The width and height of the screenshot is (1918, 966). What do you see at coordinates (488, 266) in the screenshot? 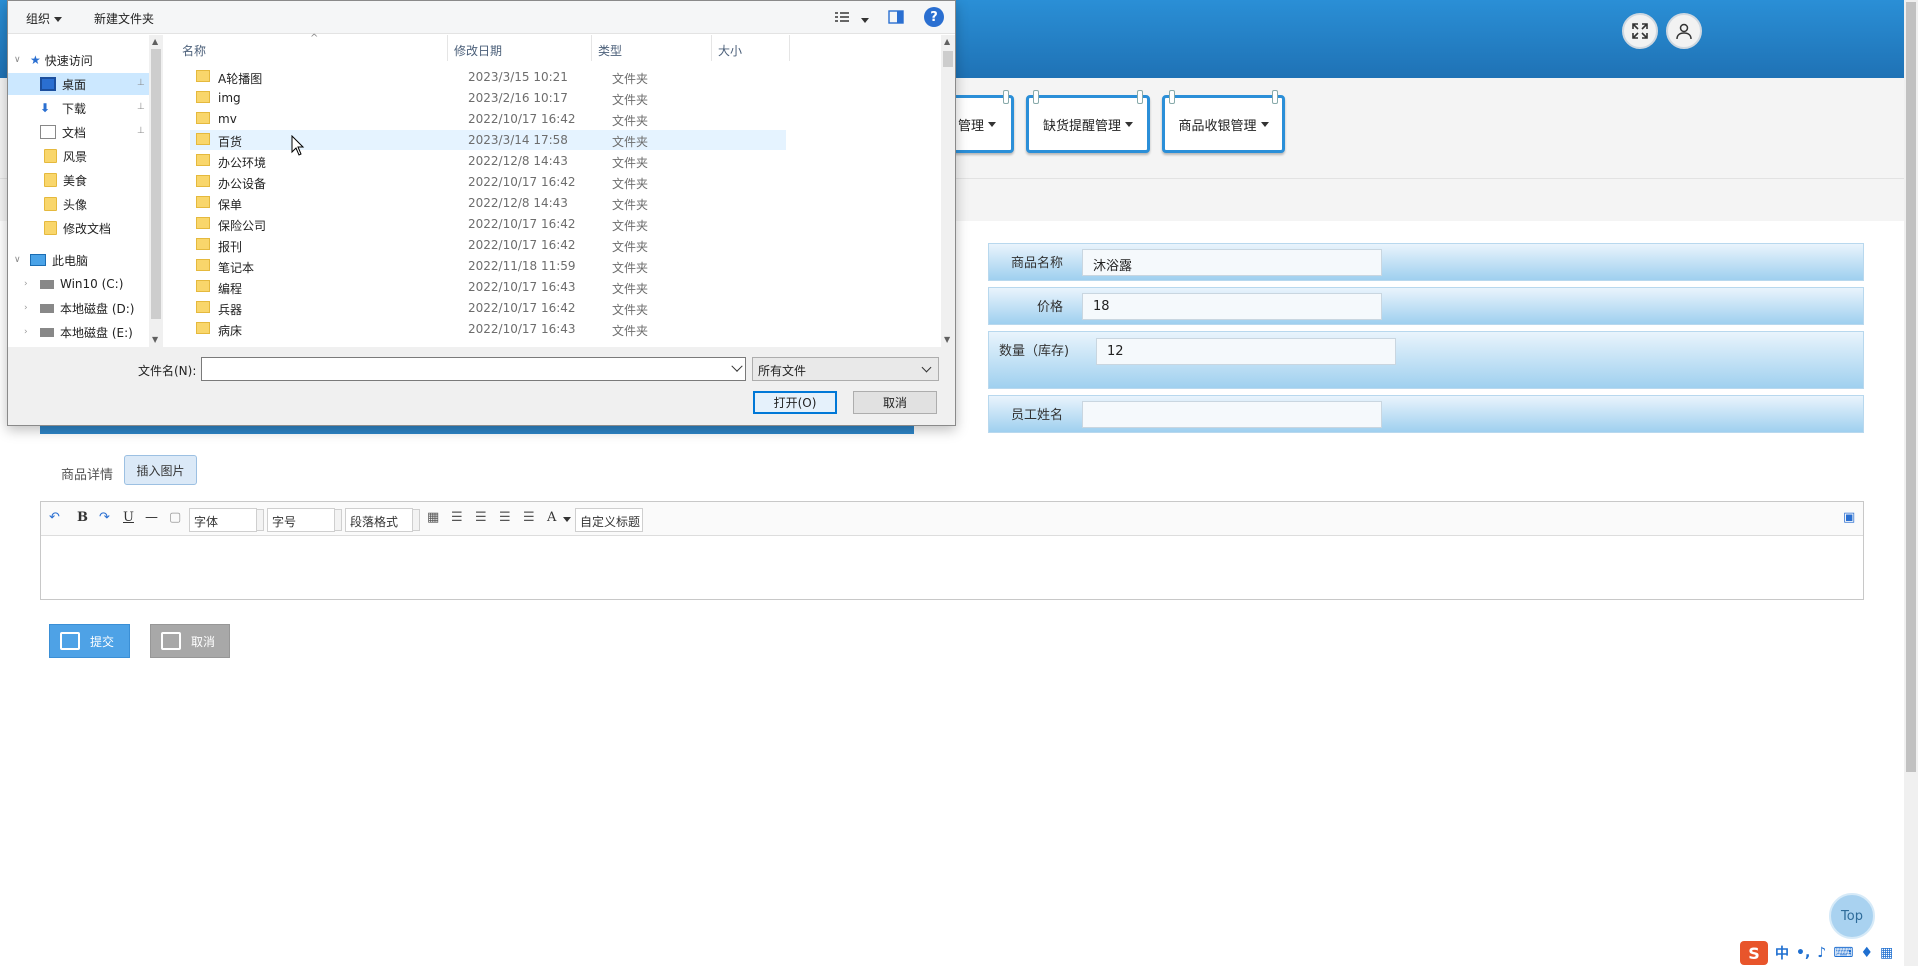
I see `file-row: 笔记本 2022/11/18 11:59 文件夹` at bounding box center [488, 266].